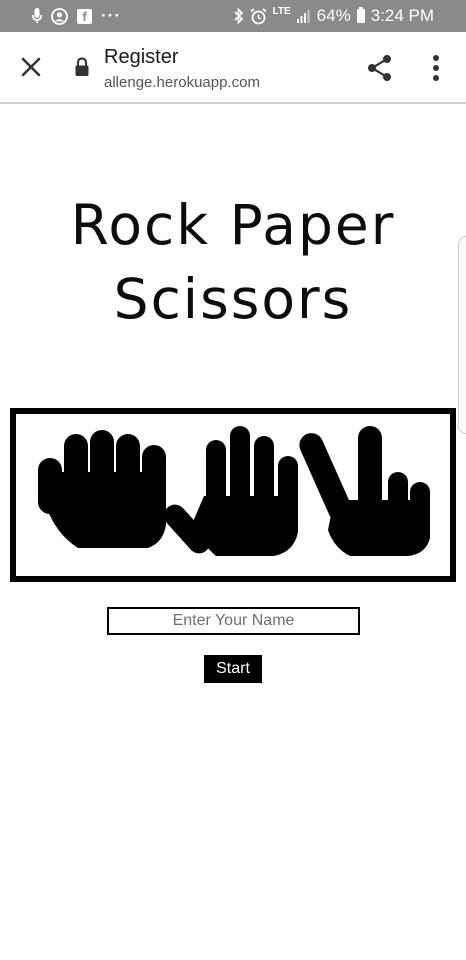 The width and height of the screenshot is (466, 960). I want to click on mic-icon, so click(37, 15).